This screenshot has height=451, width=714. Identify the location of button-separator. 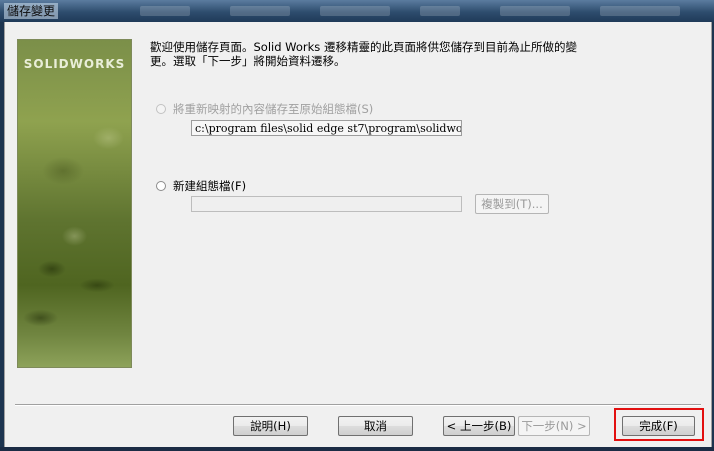
(358, 405).